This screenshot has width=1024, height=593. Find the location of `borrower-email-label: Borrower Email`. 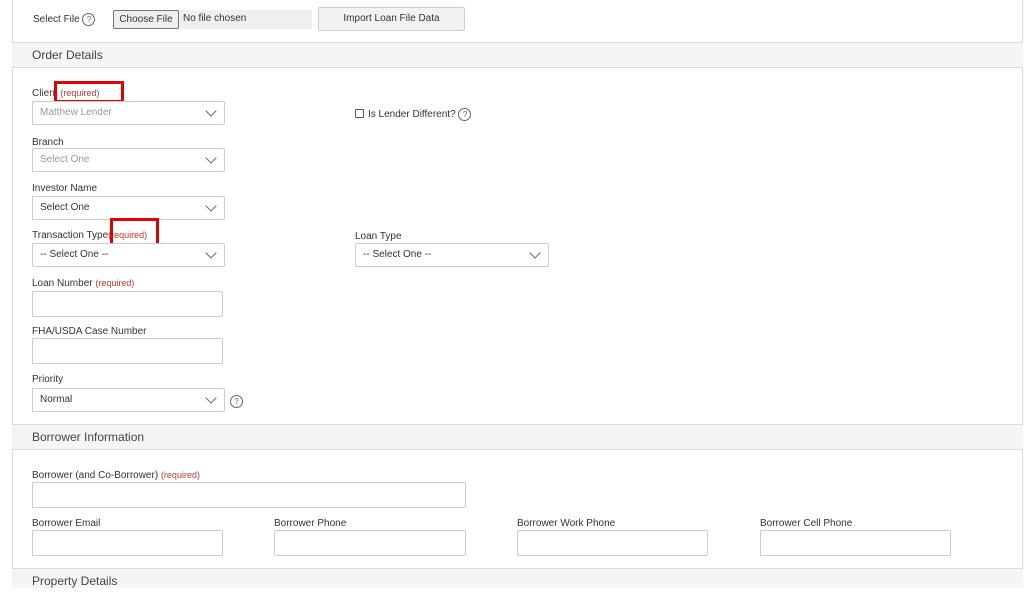

borrower-email-label: Borrower Email is located at coordinates (66, 523).